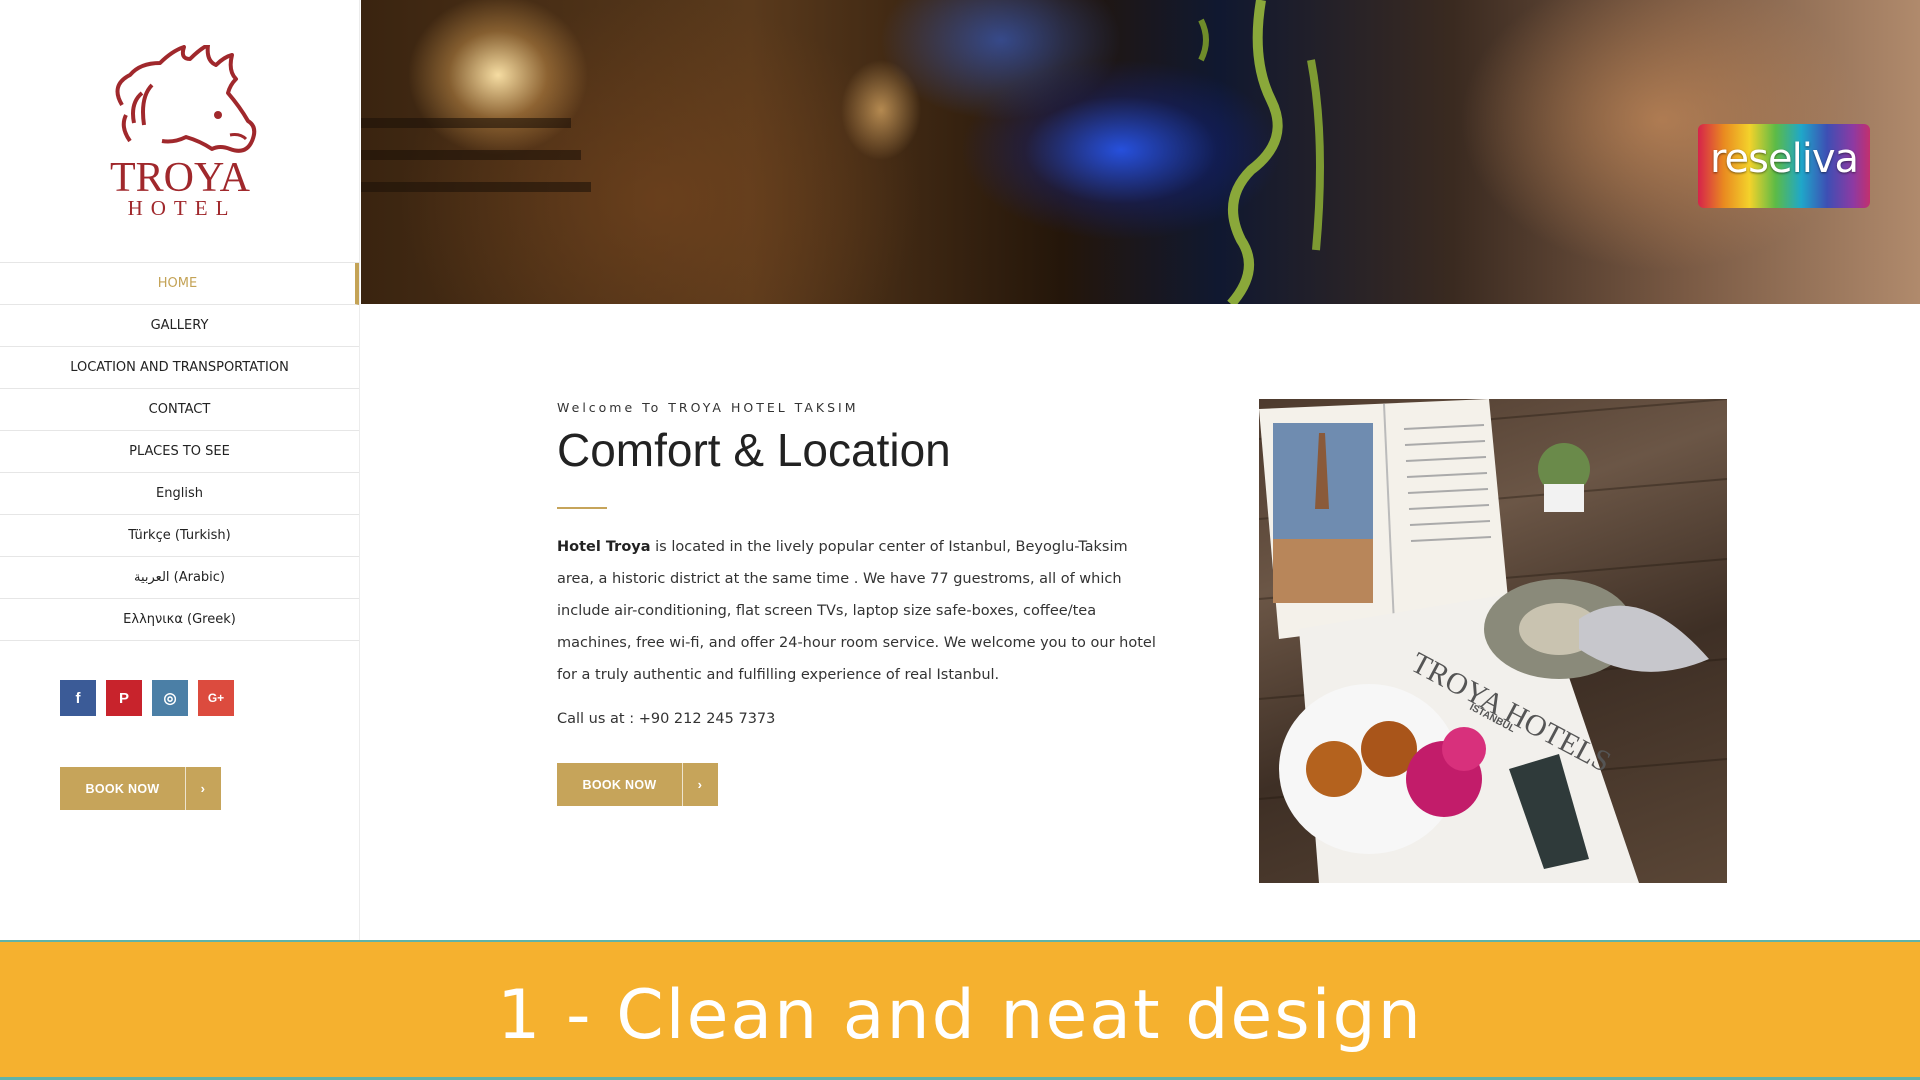  Describe the element at coordinates (708, 407) in the screenshot. I see `welcome-subtitle: Welcome To TROYA HOTEL TAKSIM` at that location.